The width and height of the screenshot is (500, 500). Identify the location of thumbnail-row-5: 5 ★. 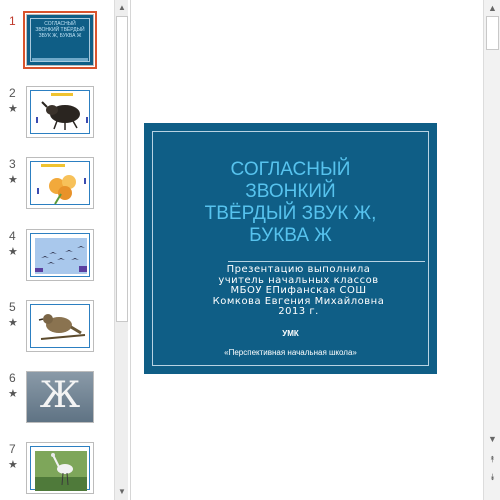
(56, 335).